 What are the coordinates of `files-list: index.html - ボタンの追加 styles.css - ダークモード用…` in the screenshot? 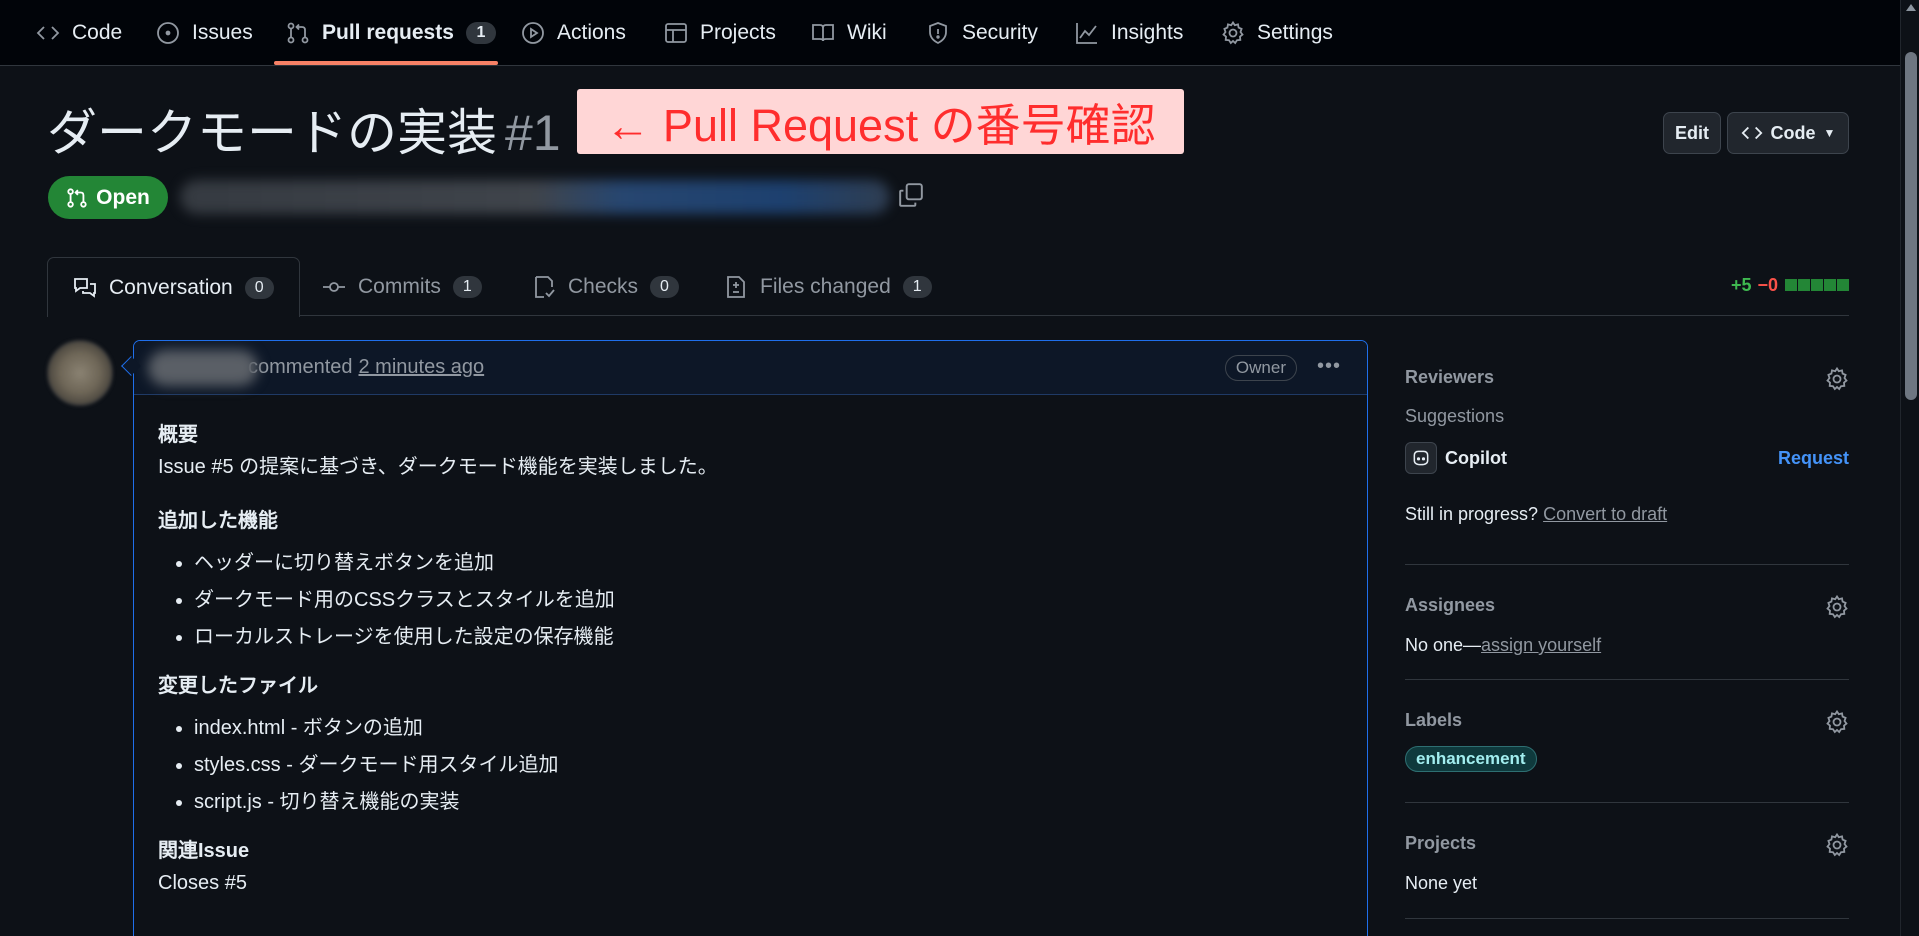 It's located at (768, 765).